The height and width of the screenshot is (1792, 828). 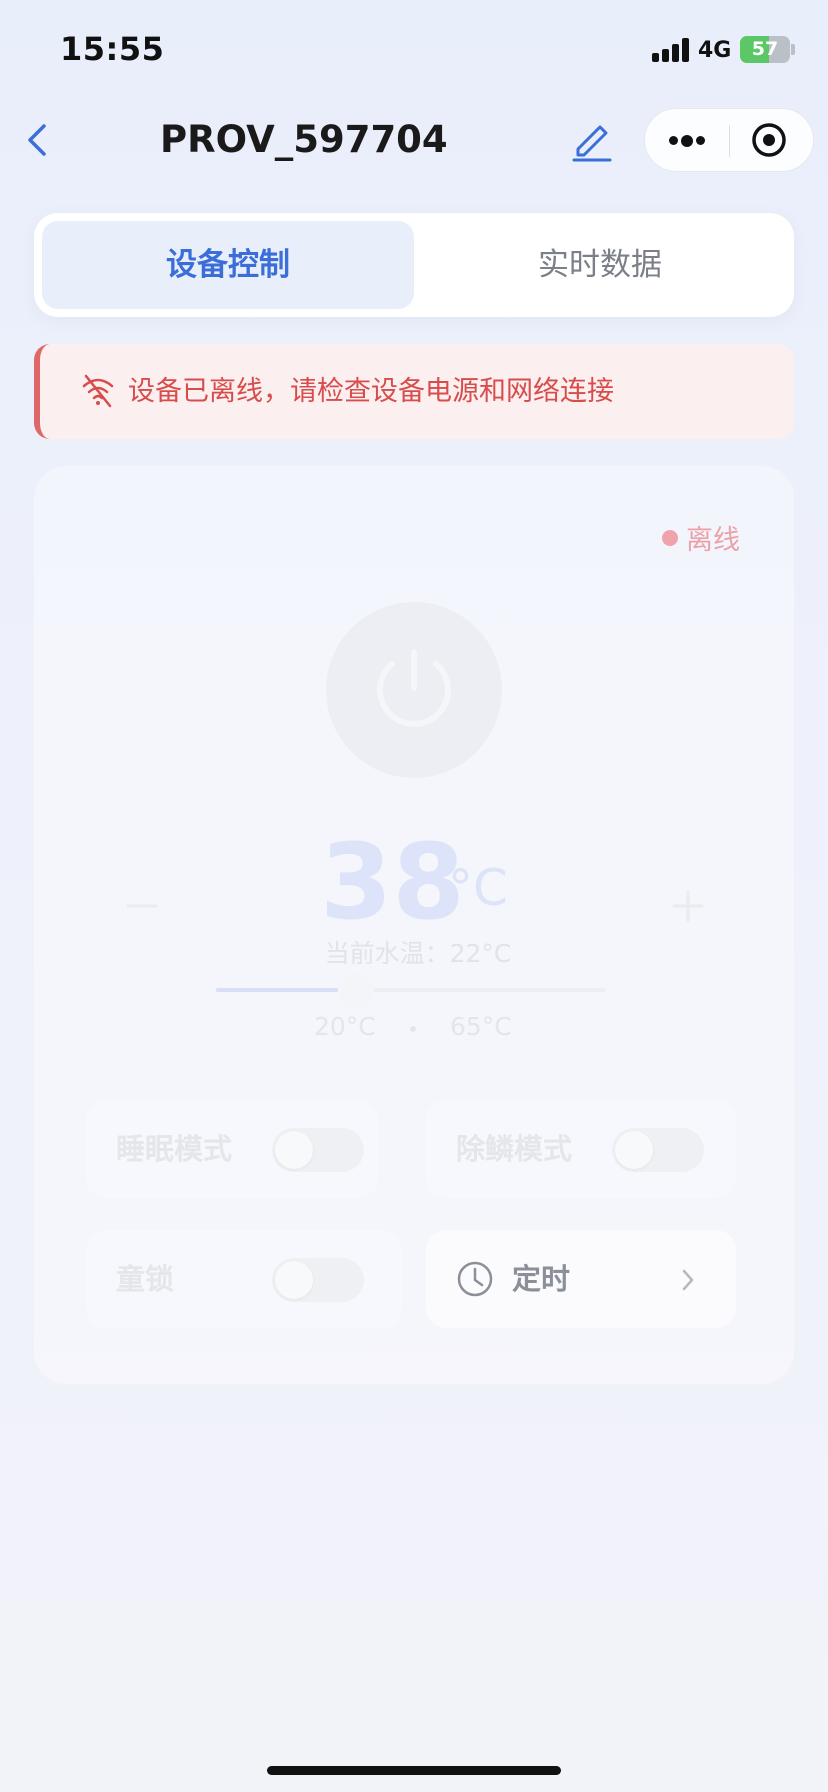 What do you see at coordinates (145, 1279) in the screenshot?
I see `child-lock-label: 童锁` at bounding box center [145, 1279].